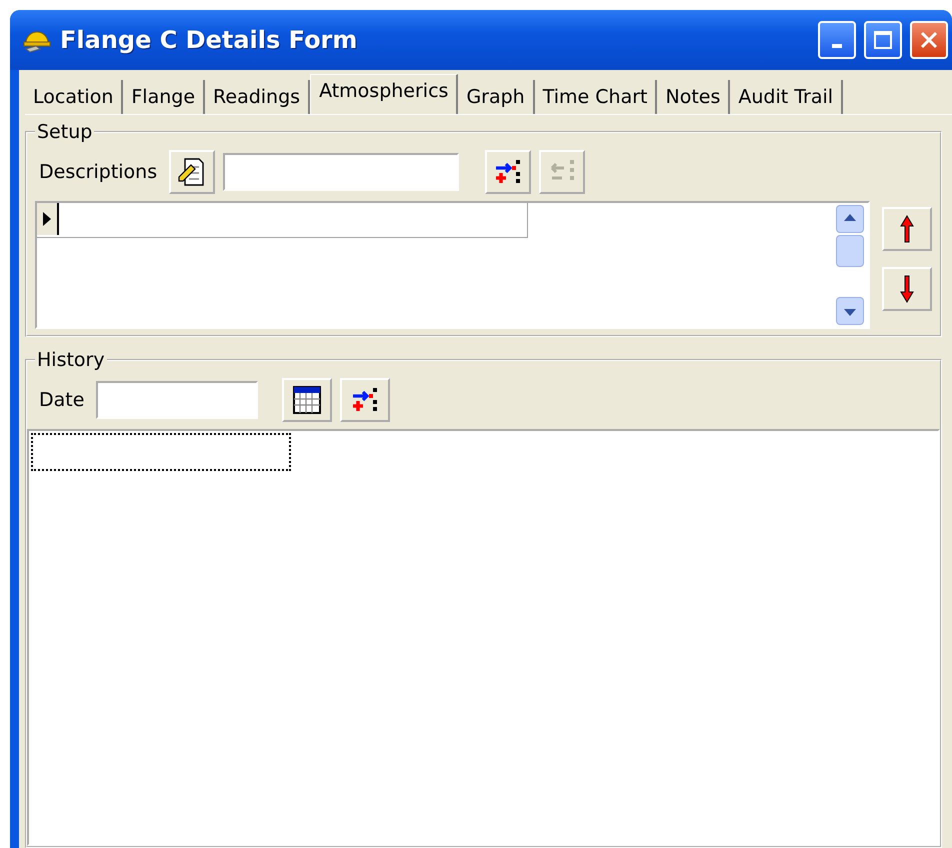  I want to click on group-title: History, so click(71, 360).